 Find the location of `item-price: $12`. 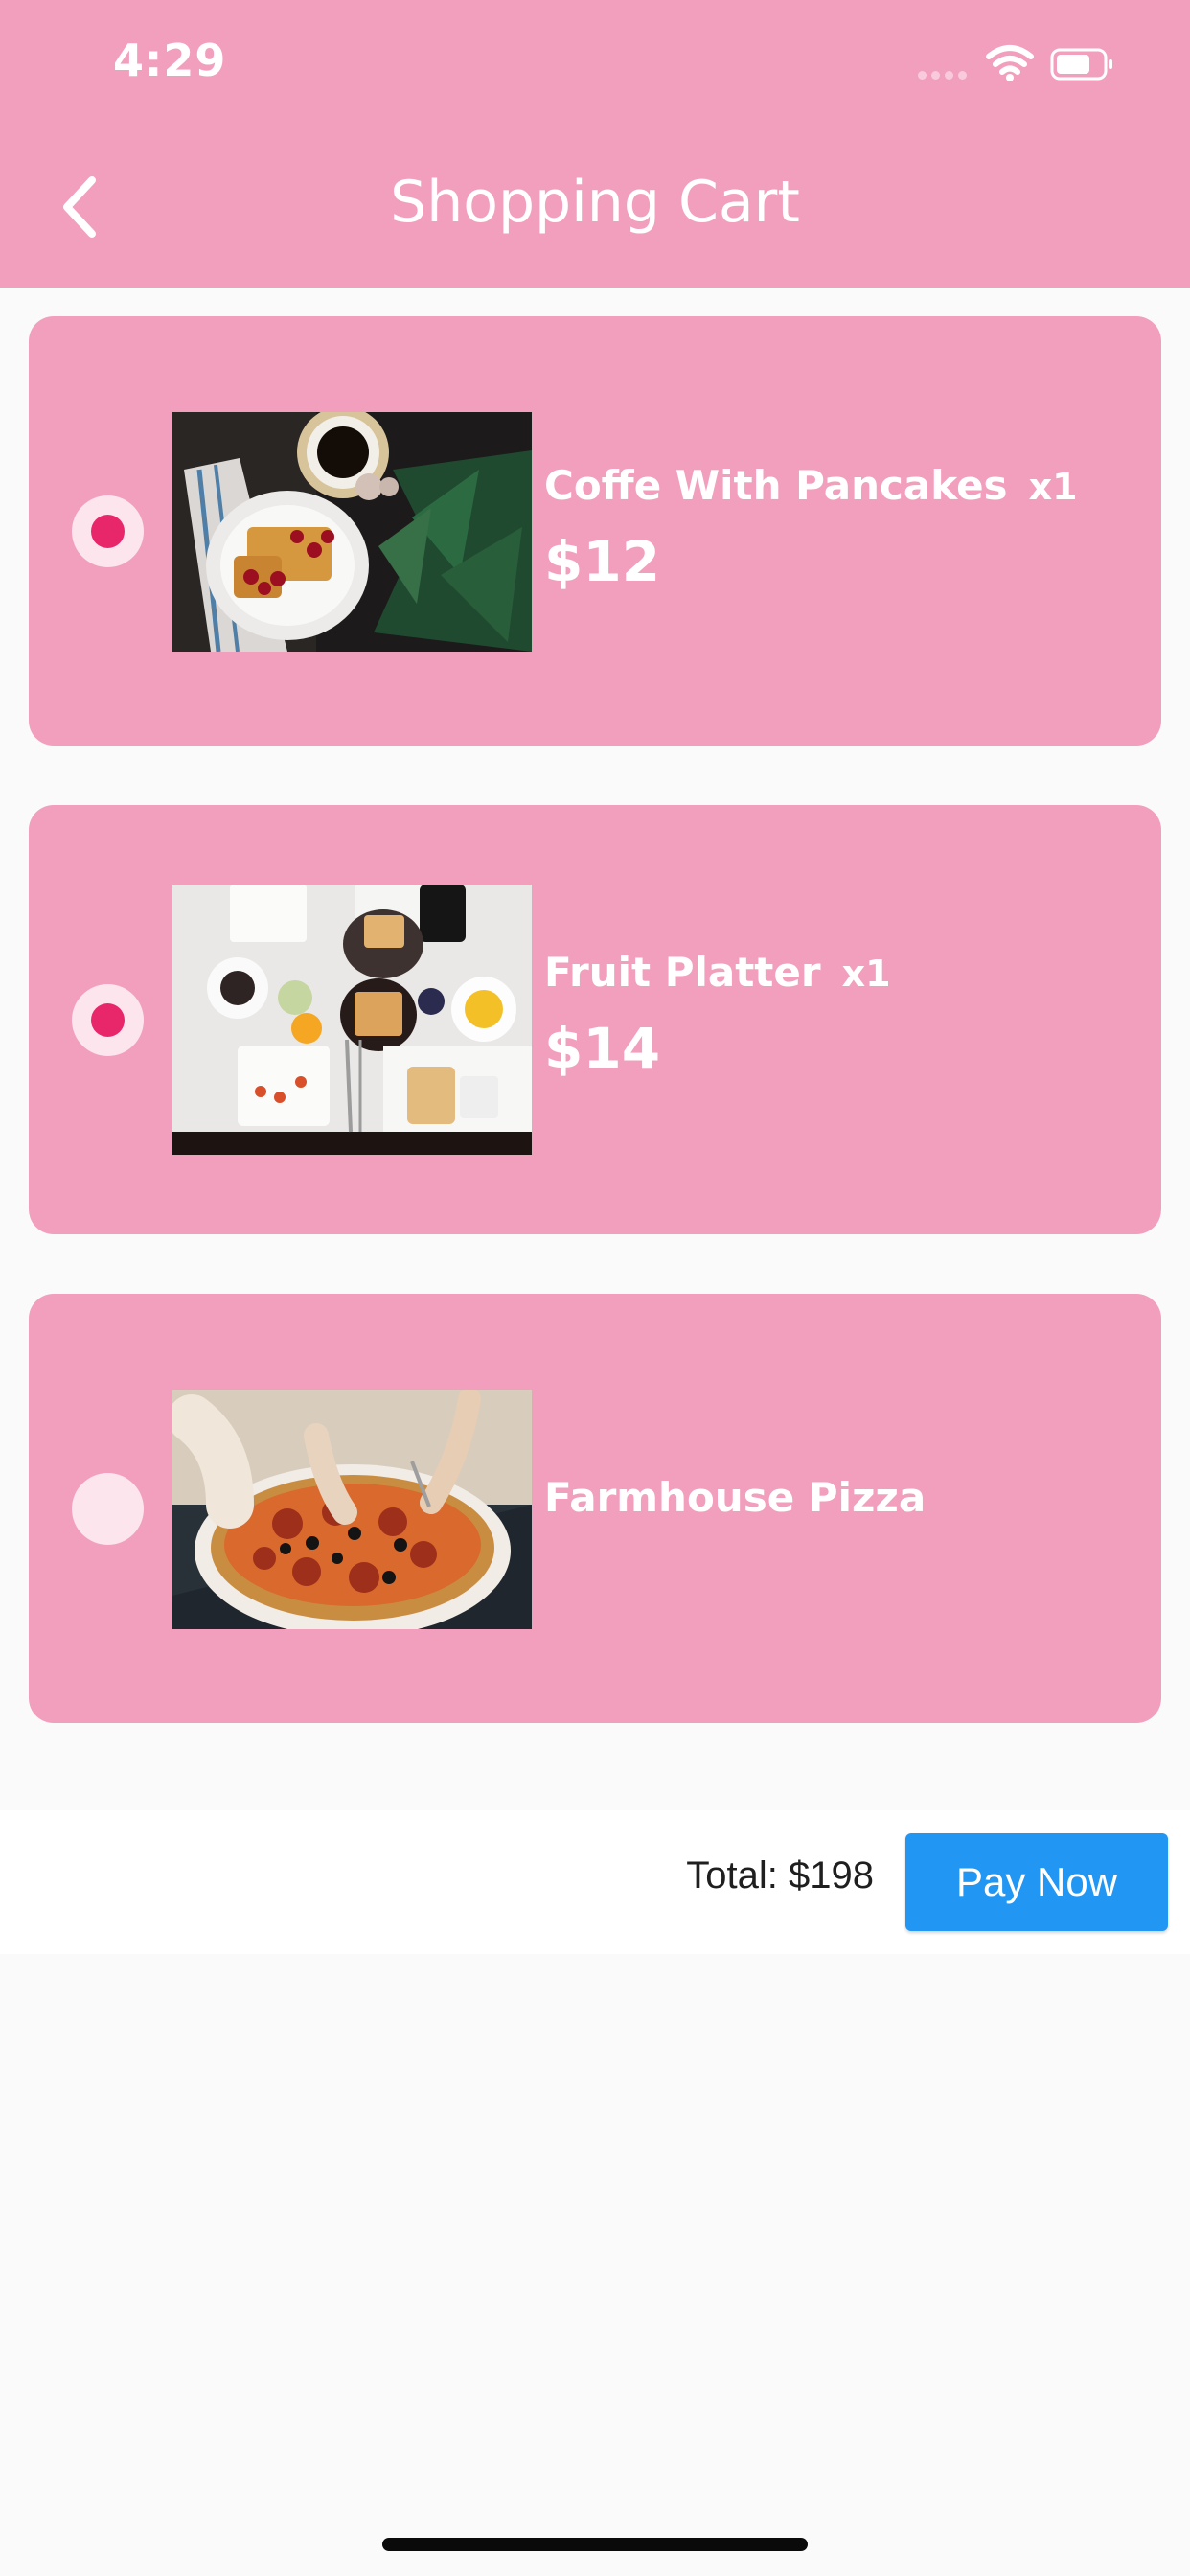

item-price: $12 is located at coordinates (603, 561).